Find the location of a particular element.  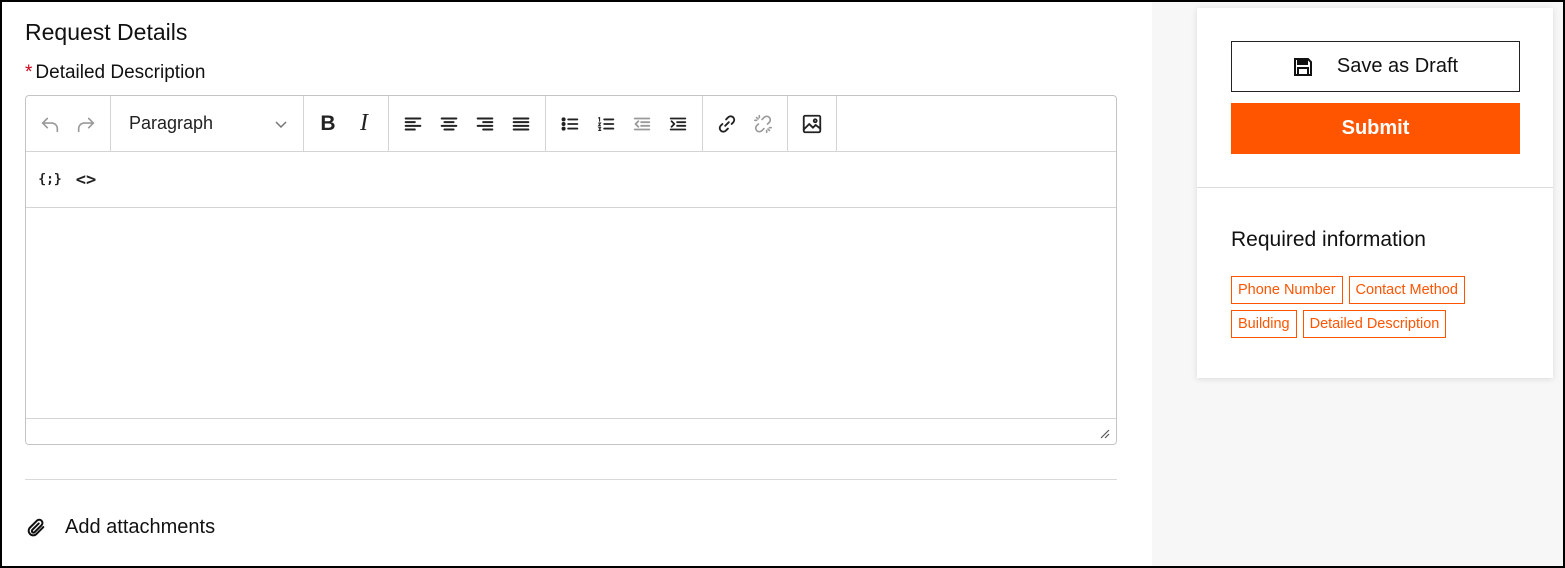

list-group is located at coordinates (624, 123).